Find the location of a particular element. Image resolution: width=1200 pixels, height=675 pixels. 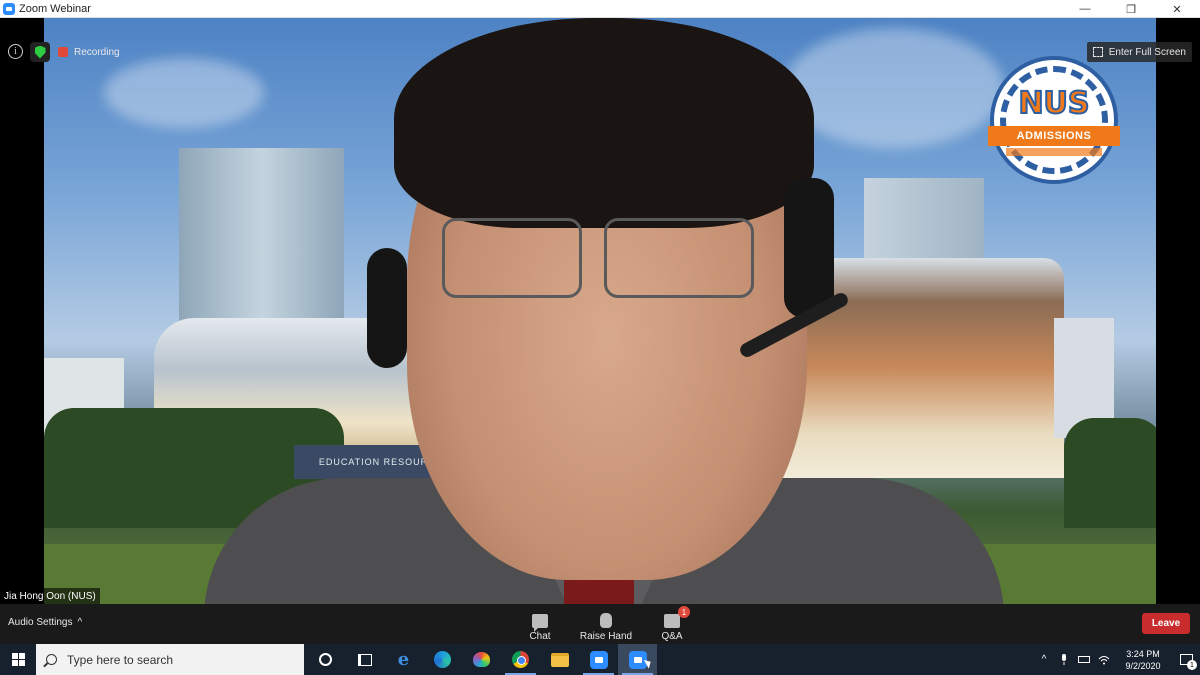

file-explorer-button is located at coordinates (559, 659).